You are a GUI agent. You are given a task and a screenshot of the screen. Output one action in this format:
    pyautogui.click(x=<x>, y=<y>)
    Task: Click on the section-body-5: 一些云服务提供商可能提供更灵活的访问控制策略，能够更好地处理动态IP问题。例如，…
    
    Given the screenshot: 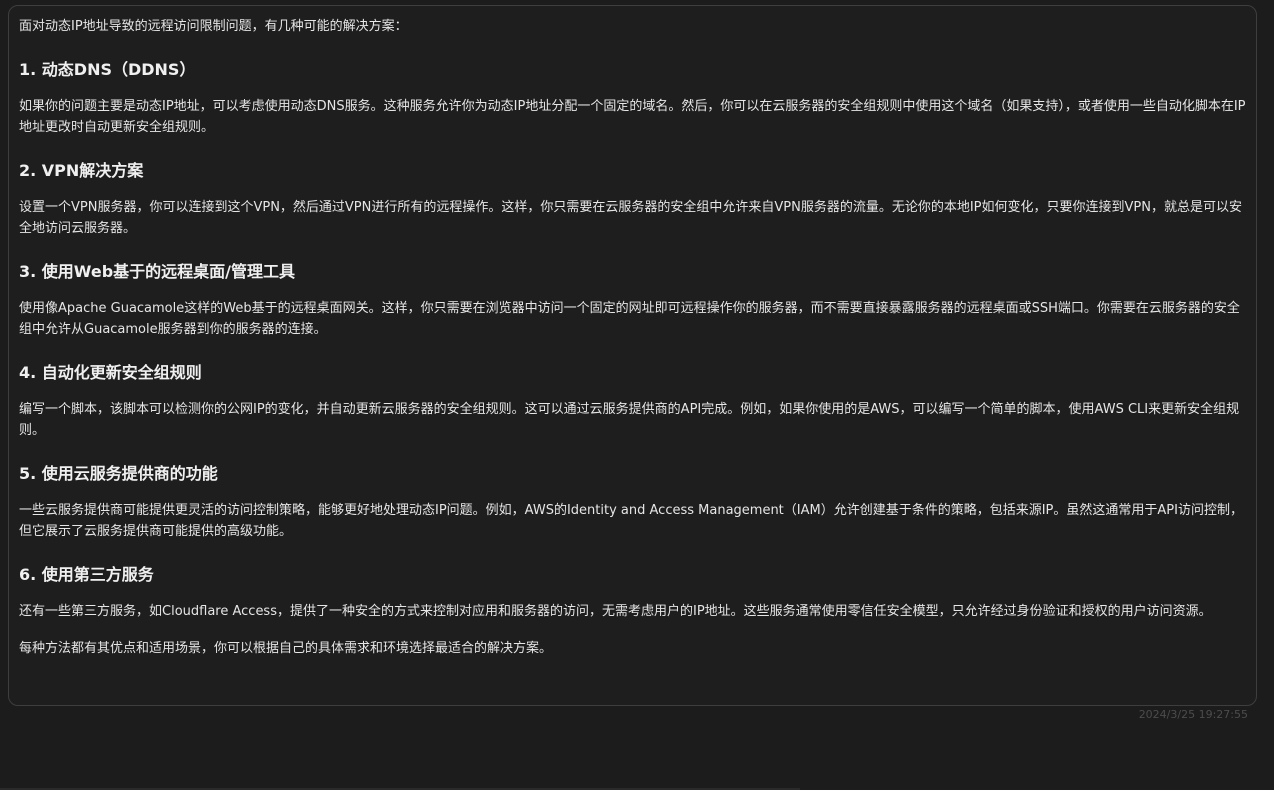 What is the action you would take?
    pyautogui.click(x=631, y=521)
    